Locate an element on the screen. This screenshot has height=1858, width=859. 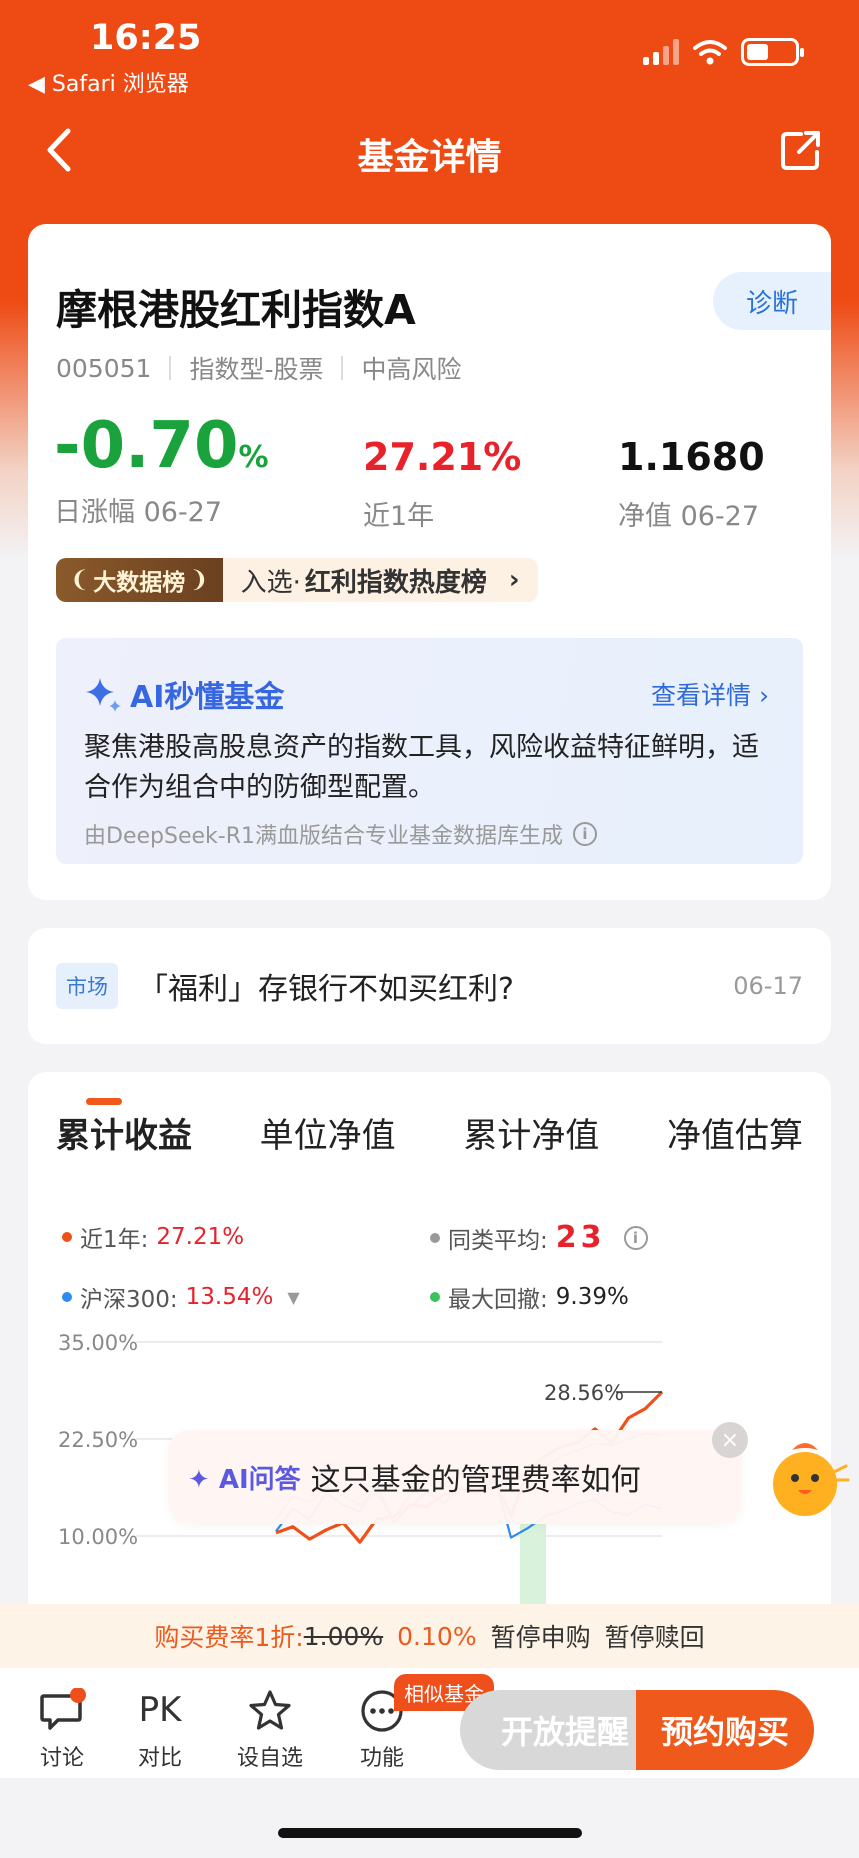
share-icon is located at coordinates (801, 150).